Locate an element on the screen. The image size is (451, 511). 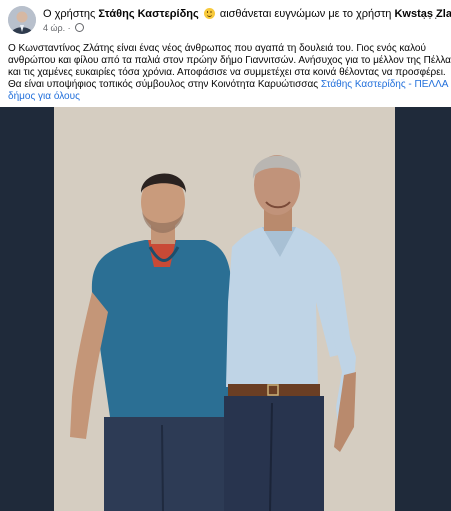
post-timestamp: 4 ώρ. is located at coordinates (54, 28).